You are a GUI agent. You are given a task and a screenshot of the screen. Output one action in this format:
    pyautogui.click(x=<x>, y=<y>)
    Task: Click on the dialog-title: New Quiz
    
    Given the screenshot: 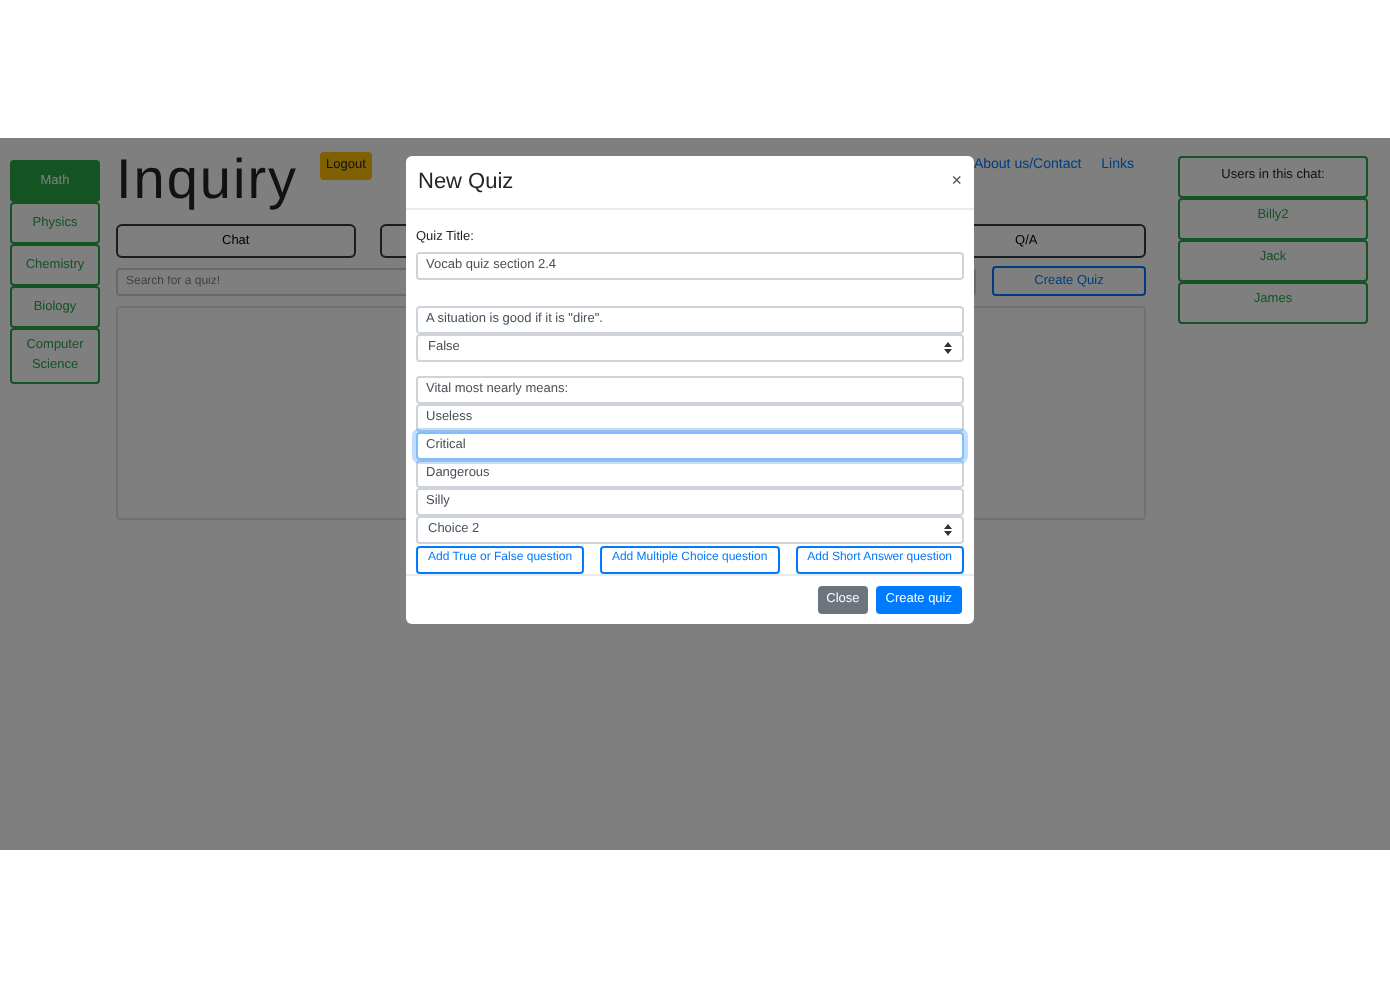 What is the action you would take?
    pyautogui.click(x=466, y=182)
    